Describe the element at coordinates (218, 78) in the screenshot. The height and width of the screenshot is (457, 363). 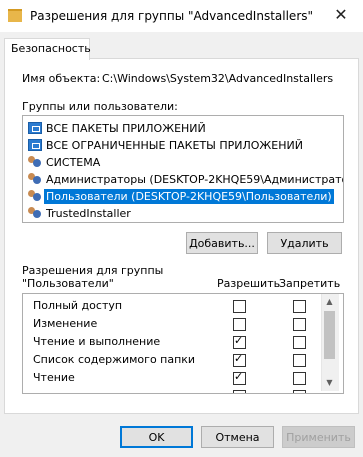
I see `object-name-value: C:\Windows\System32\AdvancedInstallers` at that location.